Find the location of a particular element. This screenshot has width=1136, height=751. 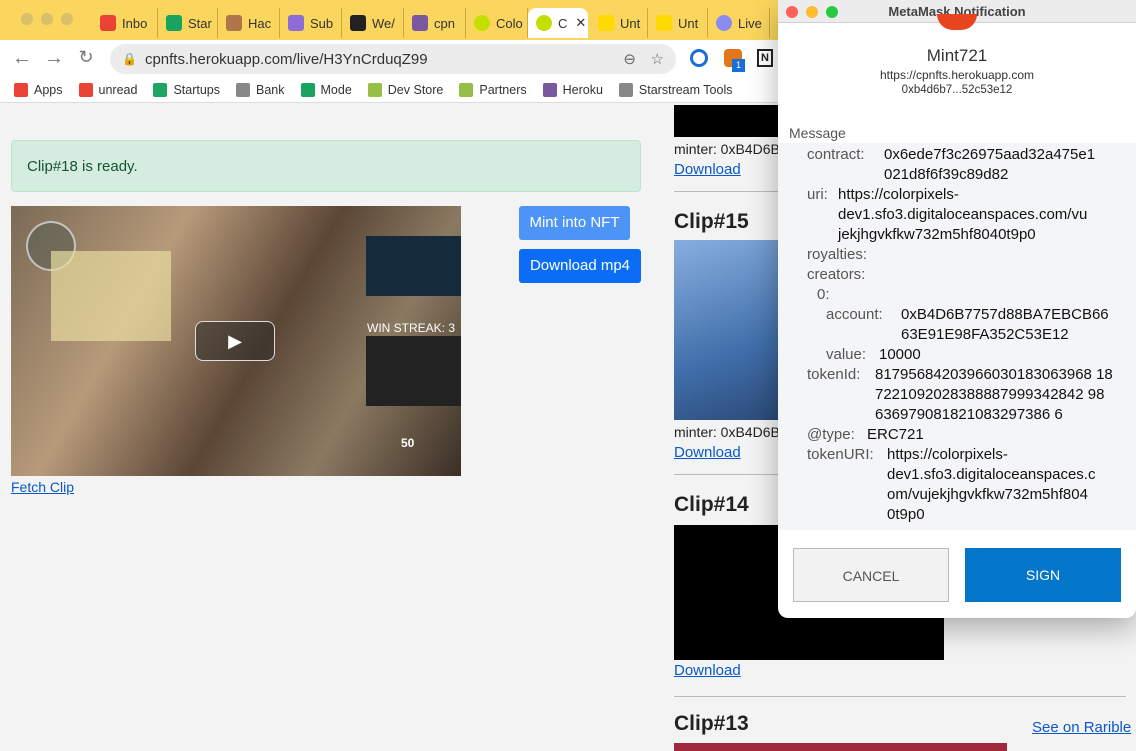

reload-button: ↻ is located at coordinates (86, 57).